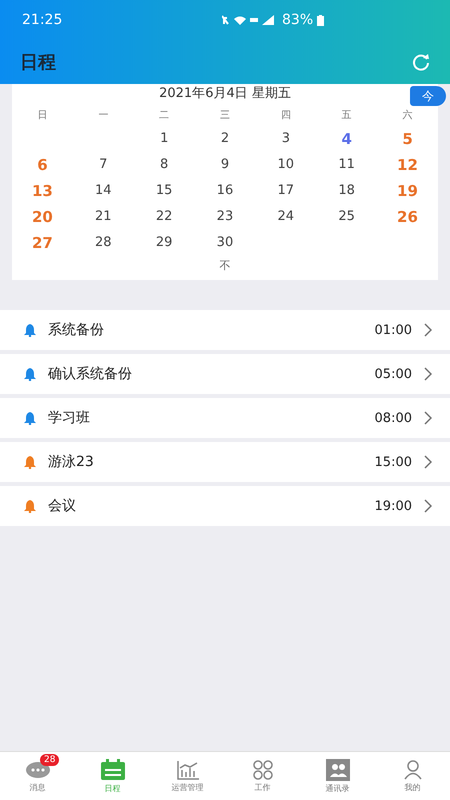 This screenshot has height=800, width=450. What do you see at coordinates (285, 191) in the screenshot?
I see `calendar-day: 17` at bounding box center [285, 191].